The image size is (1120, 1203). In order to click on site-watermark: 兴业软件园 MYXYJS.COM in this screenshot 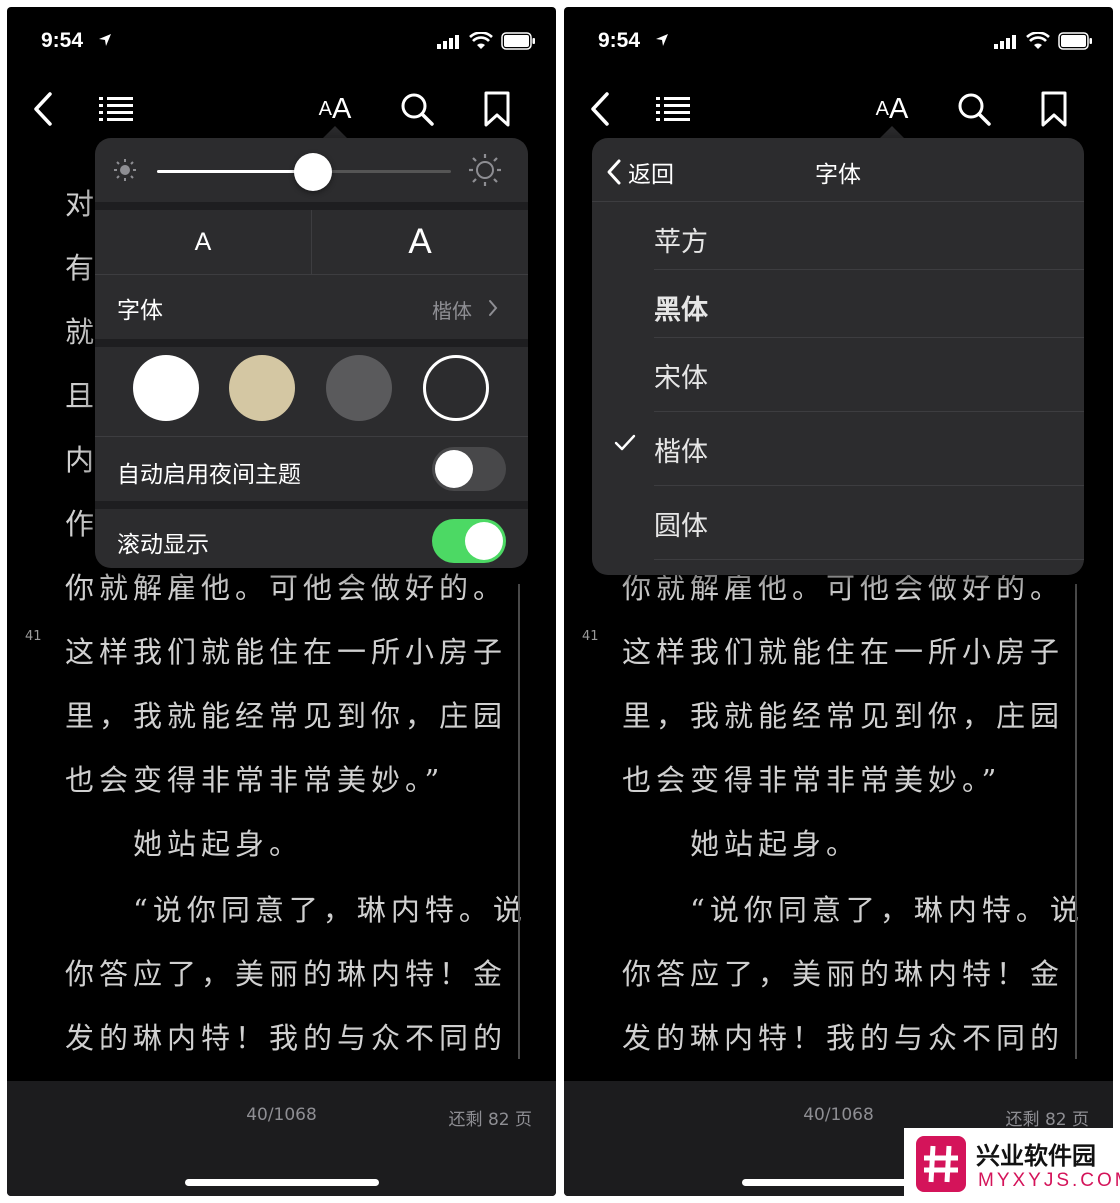, I will do `click(1012, 1165)`.